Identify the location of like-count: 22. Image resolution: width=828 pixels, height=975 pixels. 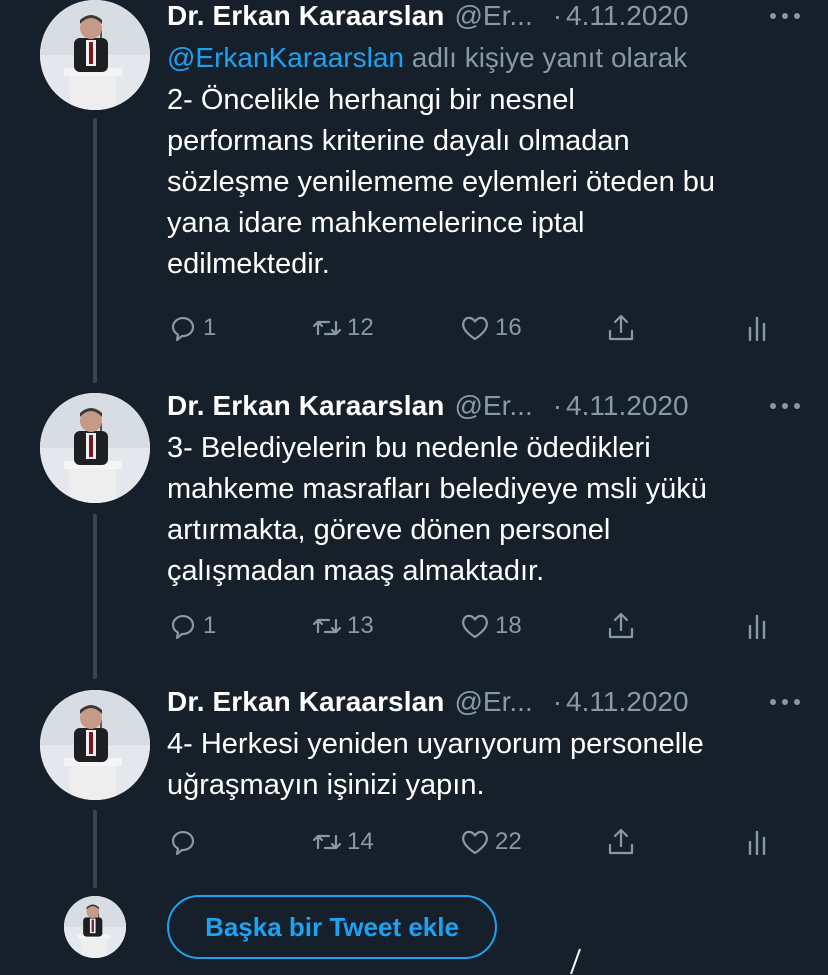
(508, 841).